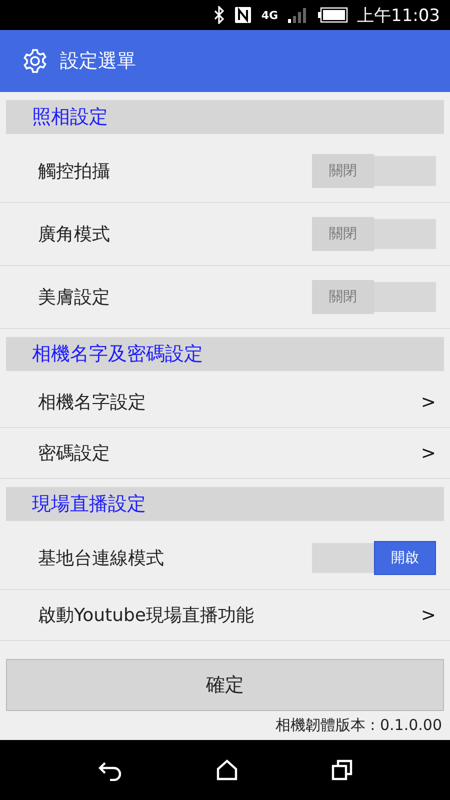 Image resolution: width=450 pixels, height=800 pixels. What do you see at coordinates (374, 558) in the screenshot?
I see `toggle-switch: 開啟` at bounding box center [374, 558].